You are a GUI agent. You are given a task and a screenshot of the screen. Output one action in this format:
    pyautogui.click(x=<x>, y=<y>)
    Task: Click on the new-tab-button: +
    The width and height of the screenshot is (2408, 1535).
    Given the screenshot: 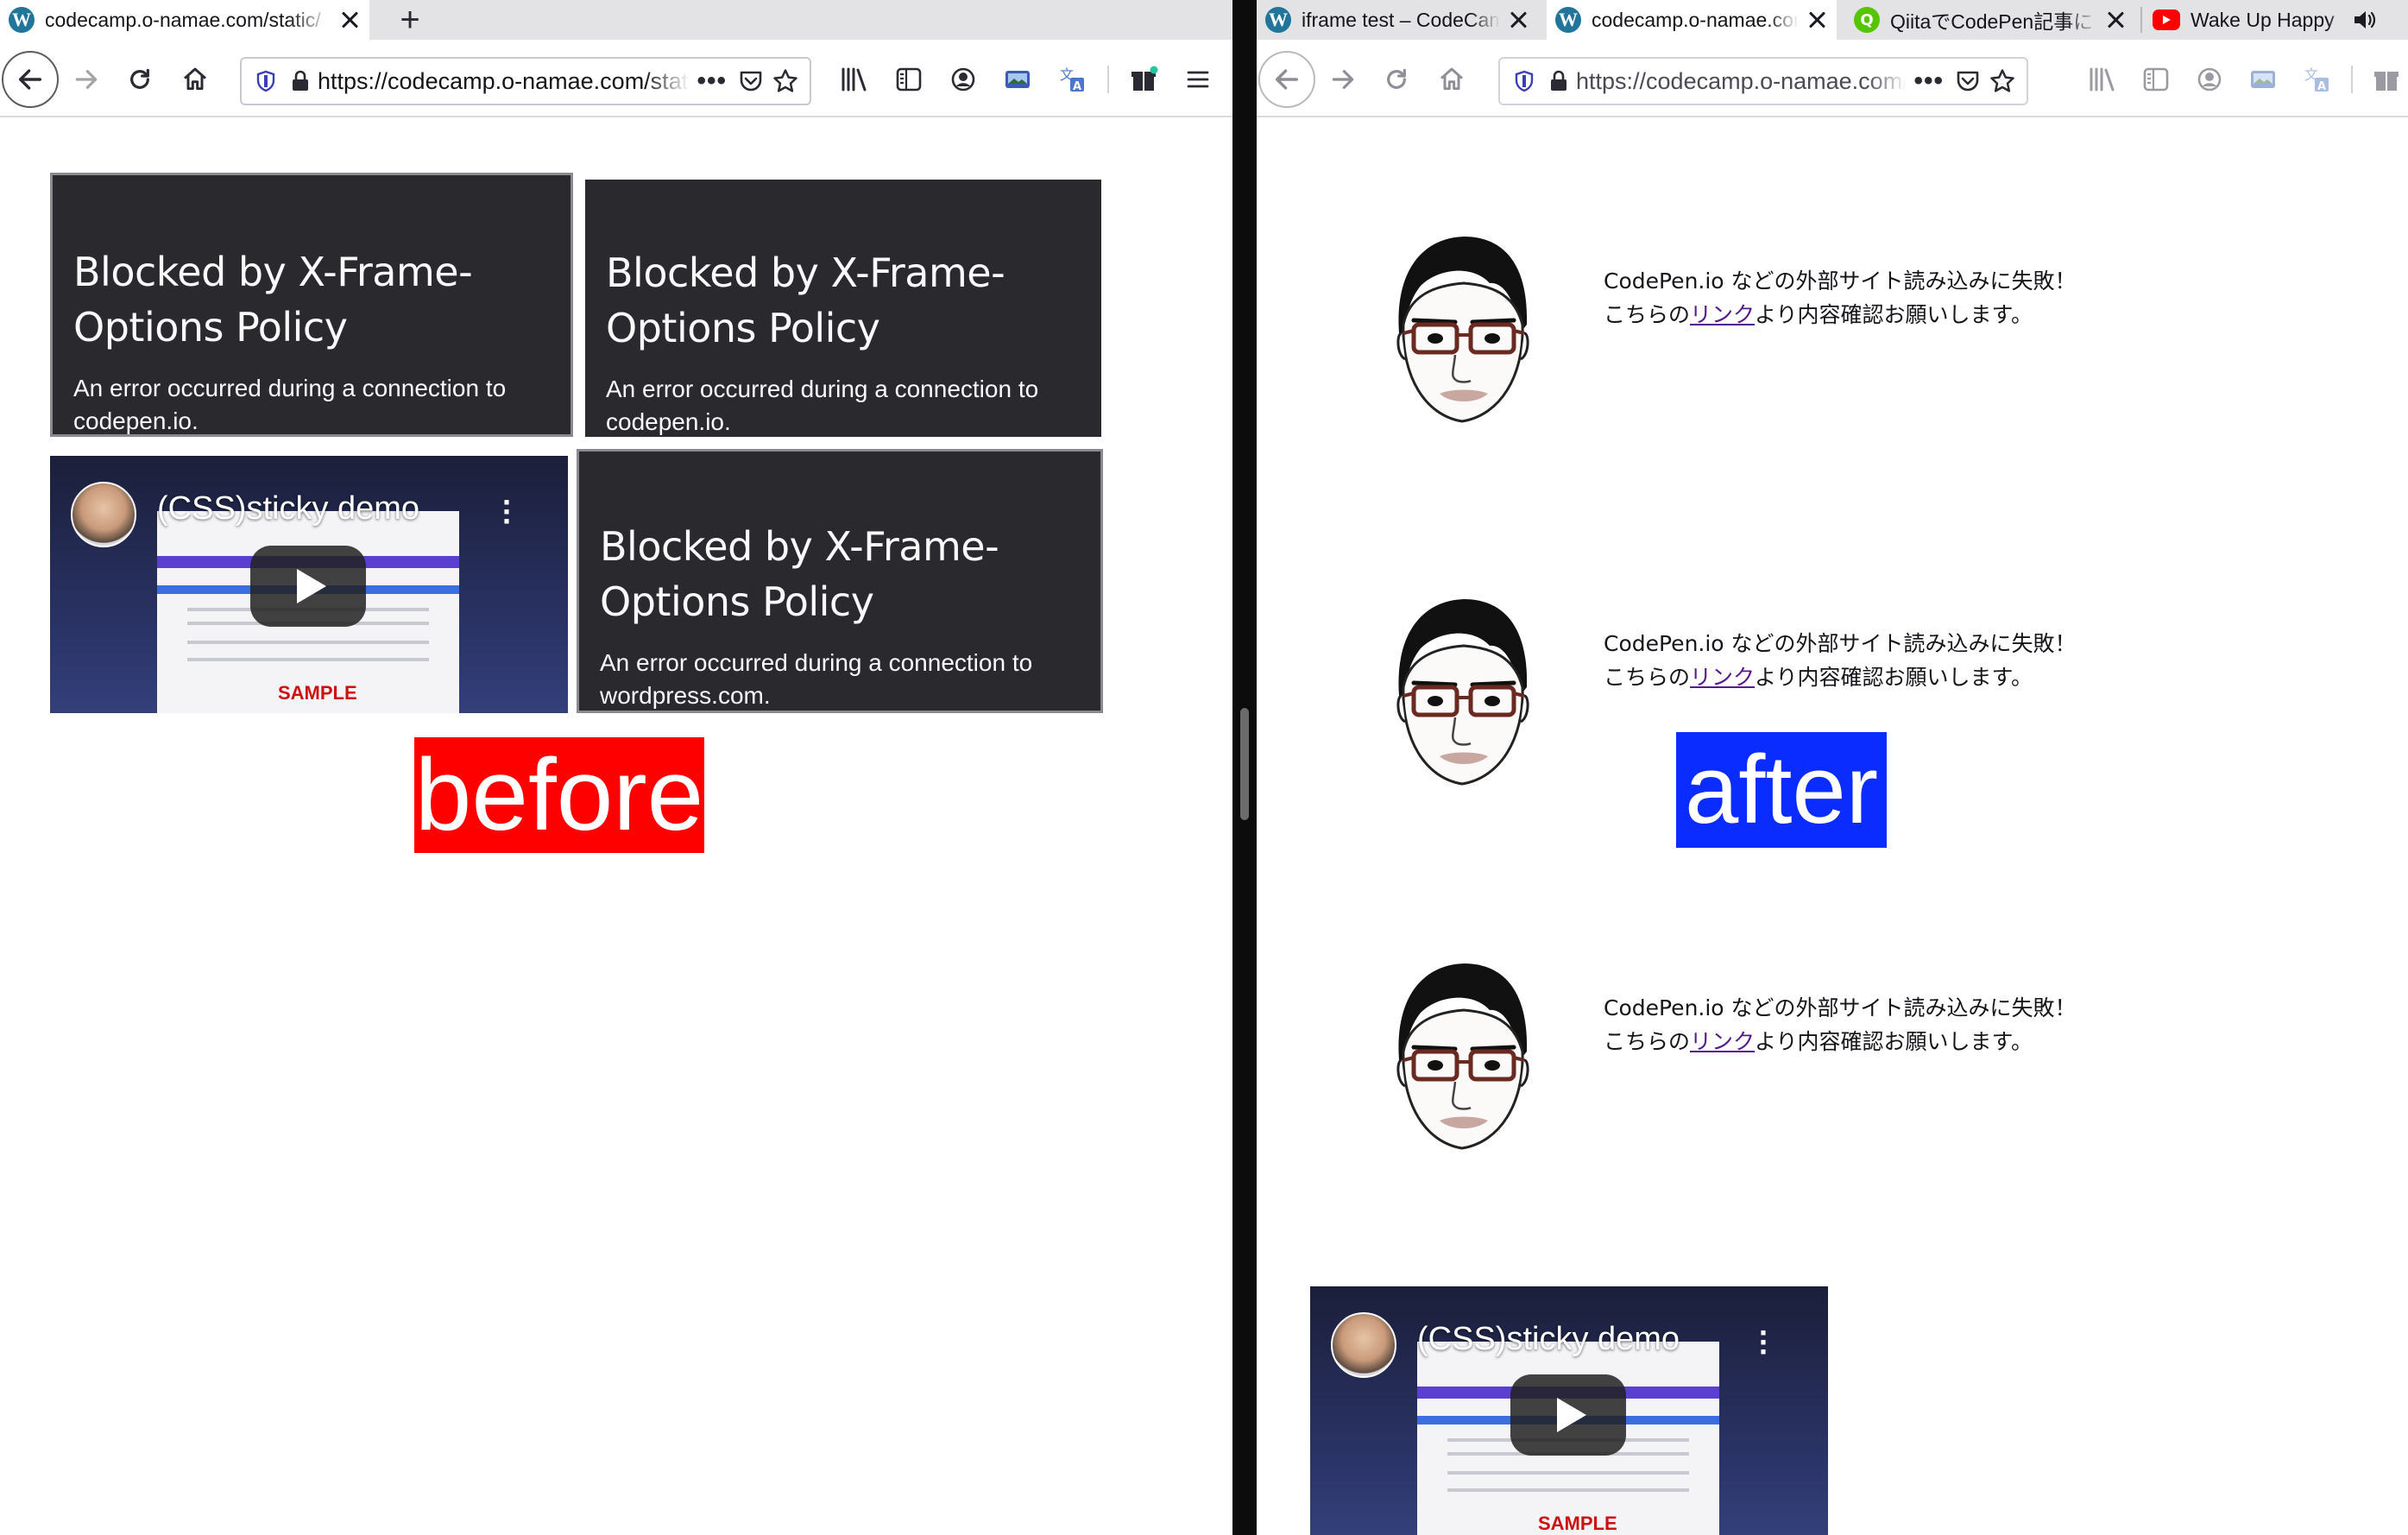 What is the action you would take?
    pyautogui.click(x=410, y=20)
    